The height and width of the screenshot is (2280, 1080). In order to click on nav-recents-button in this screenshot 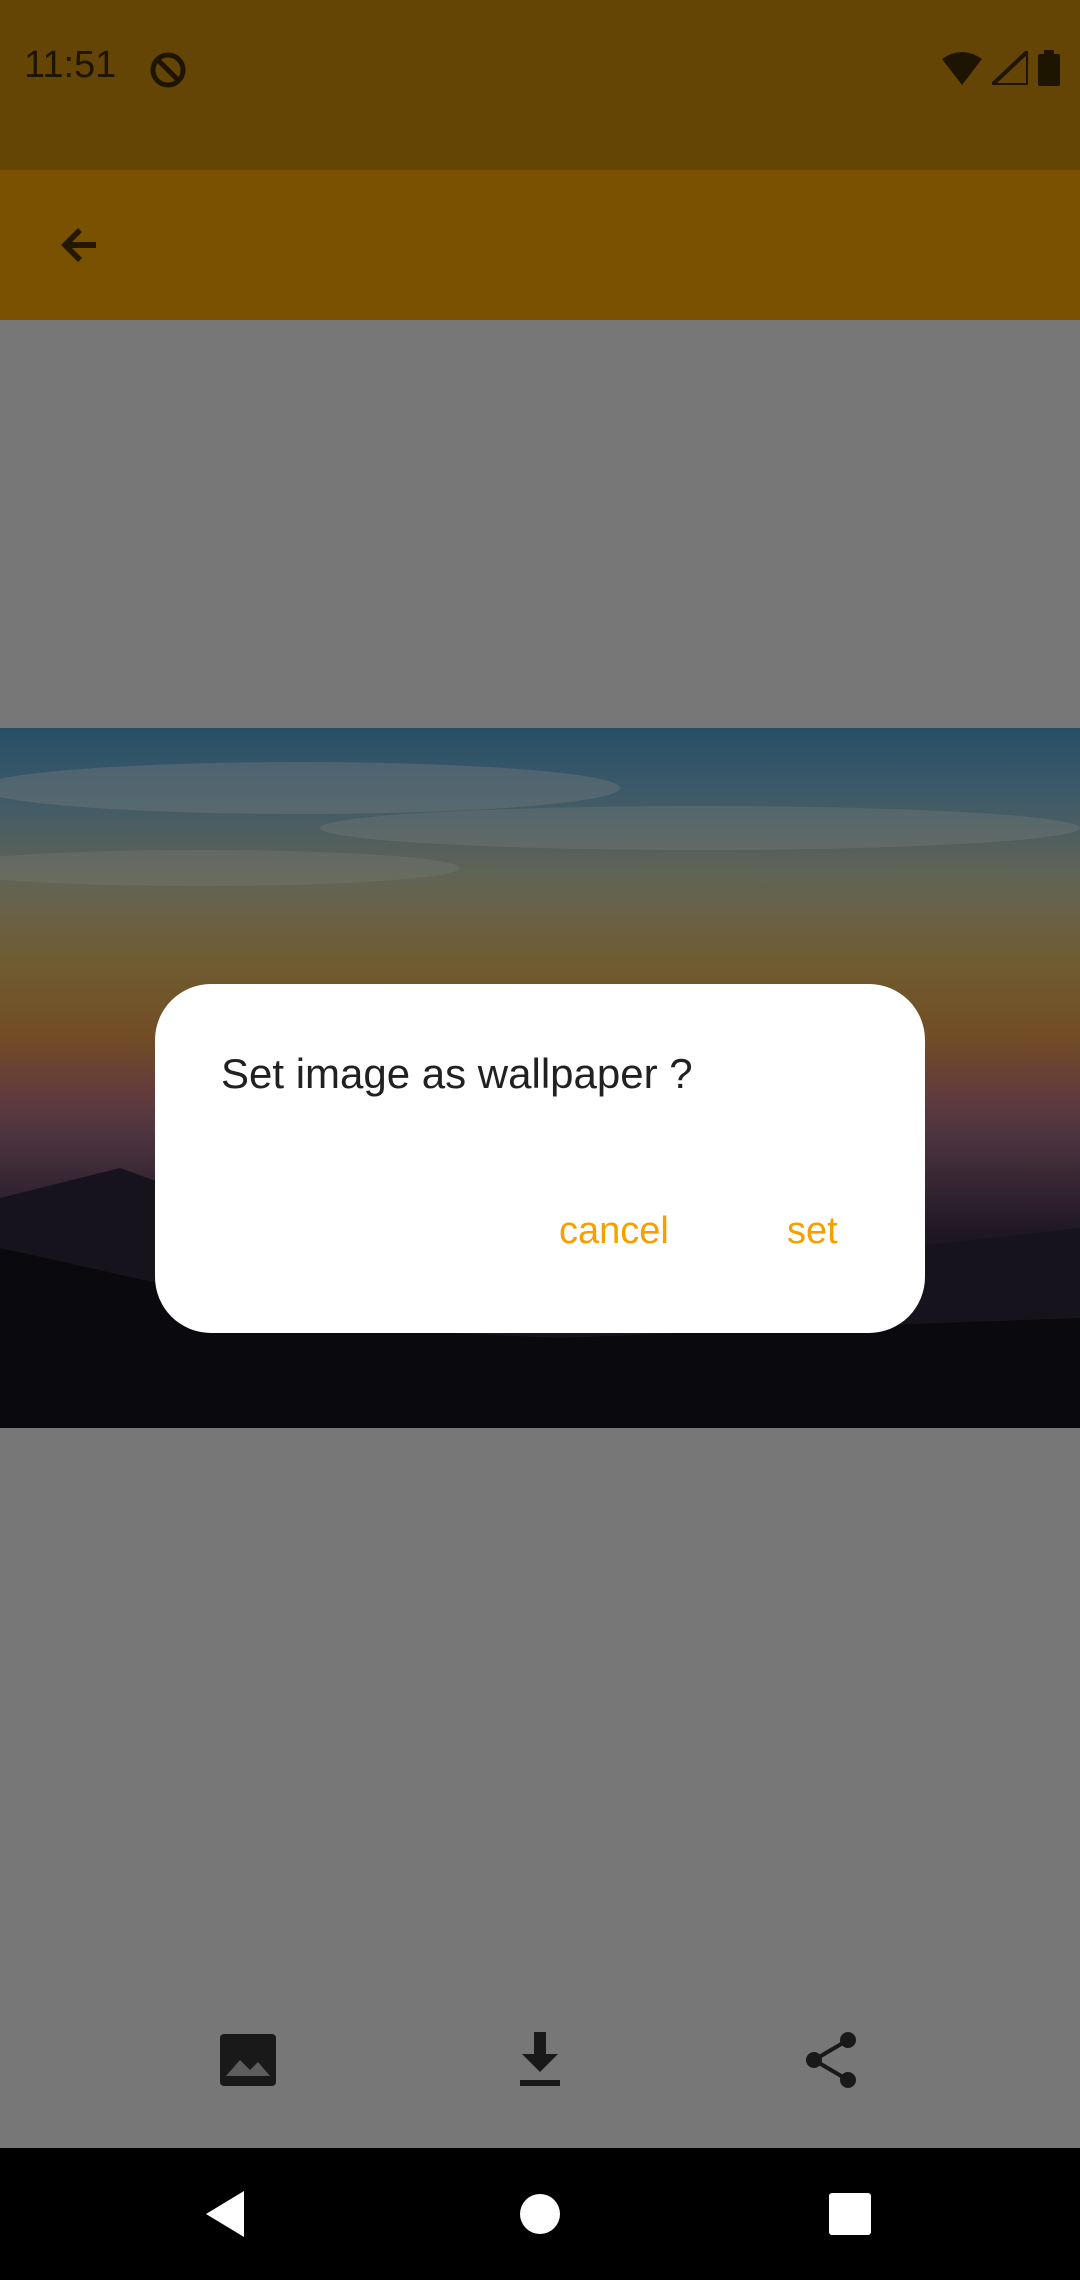, I will do `click(850, 2214)`.